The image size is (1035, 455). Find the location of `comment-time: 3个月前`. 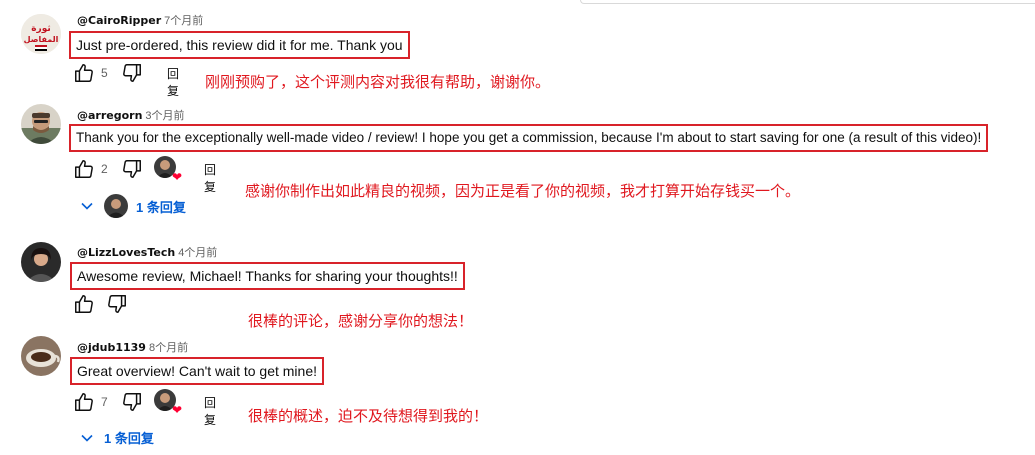

comment-time: 3个月前 is located at coordinates (164, 116).